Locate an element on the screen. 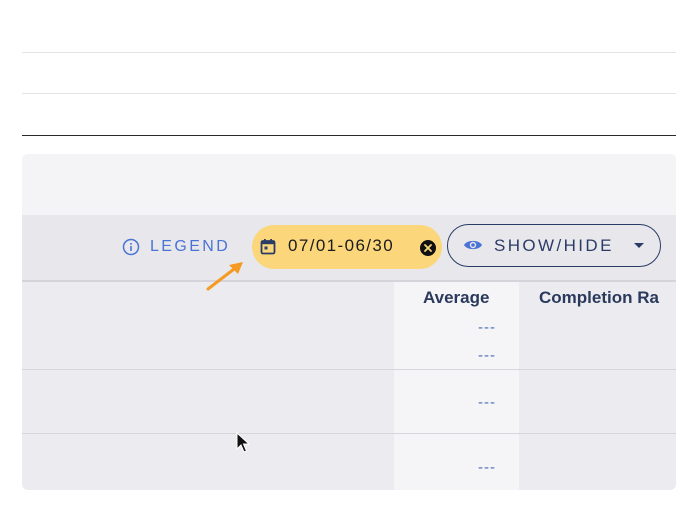  date-range-chip: 07/01-06/30 is located at coordinates (347, 247).